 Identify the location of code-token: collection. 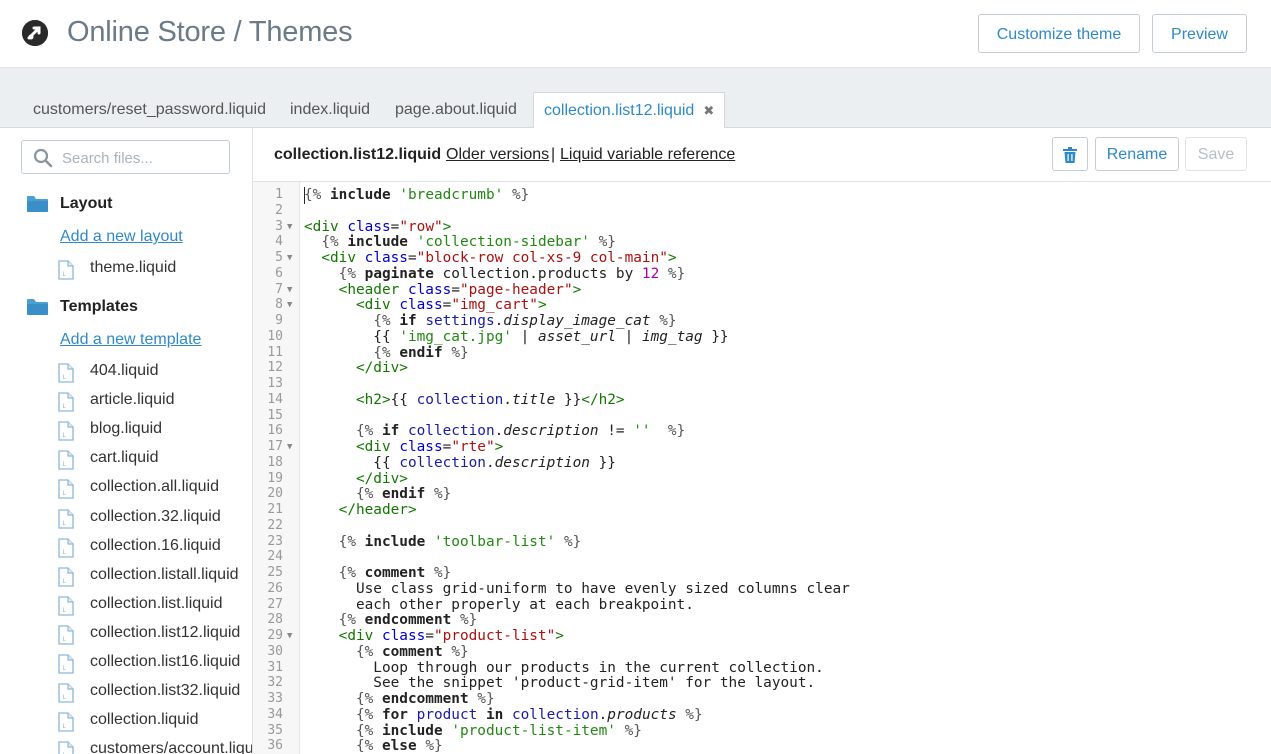
(442, 462).